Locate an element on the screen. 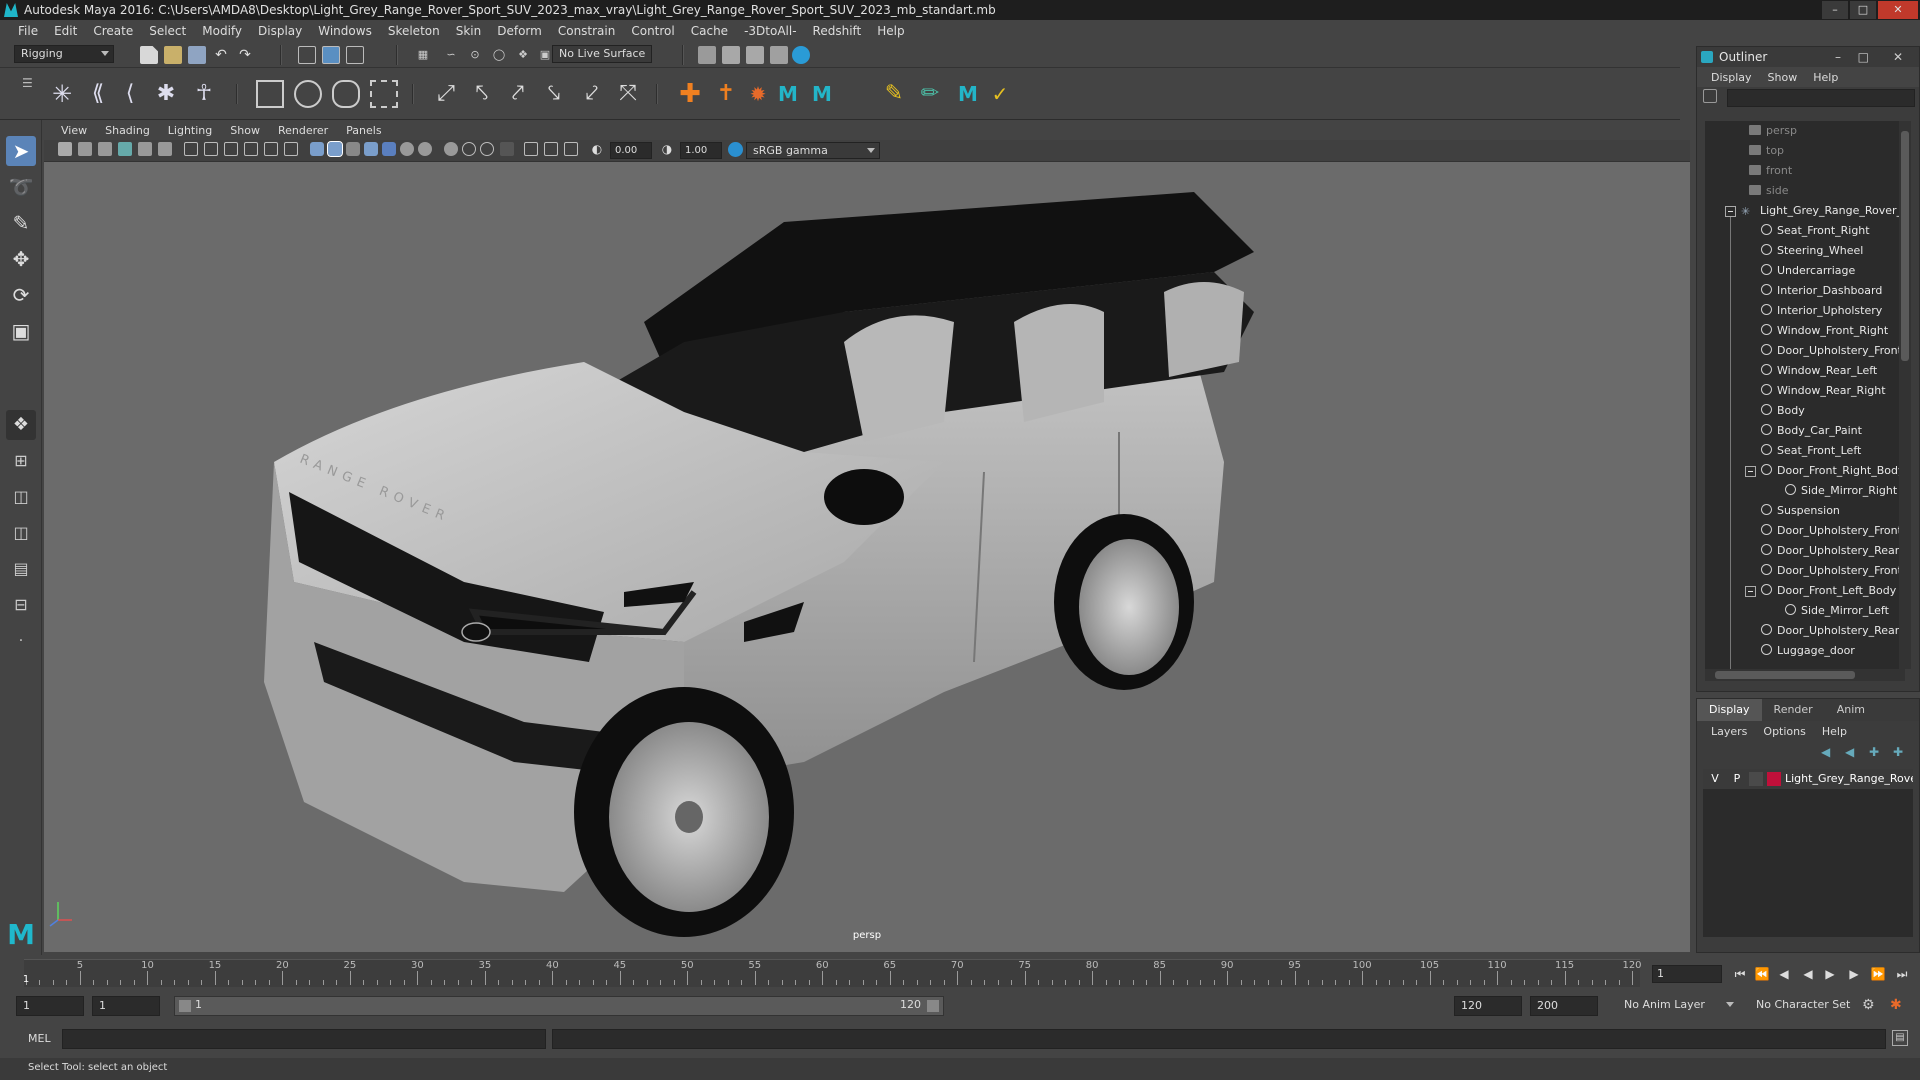 The height and width of the screenshot is (1080, 1920). move-layer-up-icon: ◀ is located at coordinates (1825, 752).